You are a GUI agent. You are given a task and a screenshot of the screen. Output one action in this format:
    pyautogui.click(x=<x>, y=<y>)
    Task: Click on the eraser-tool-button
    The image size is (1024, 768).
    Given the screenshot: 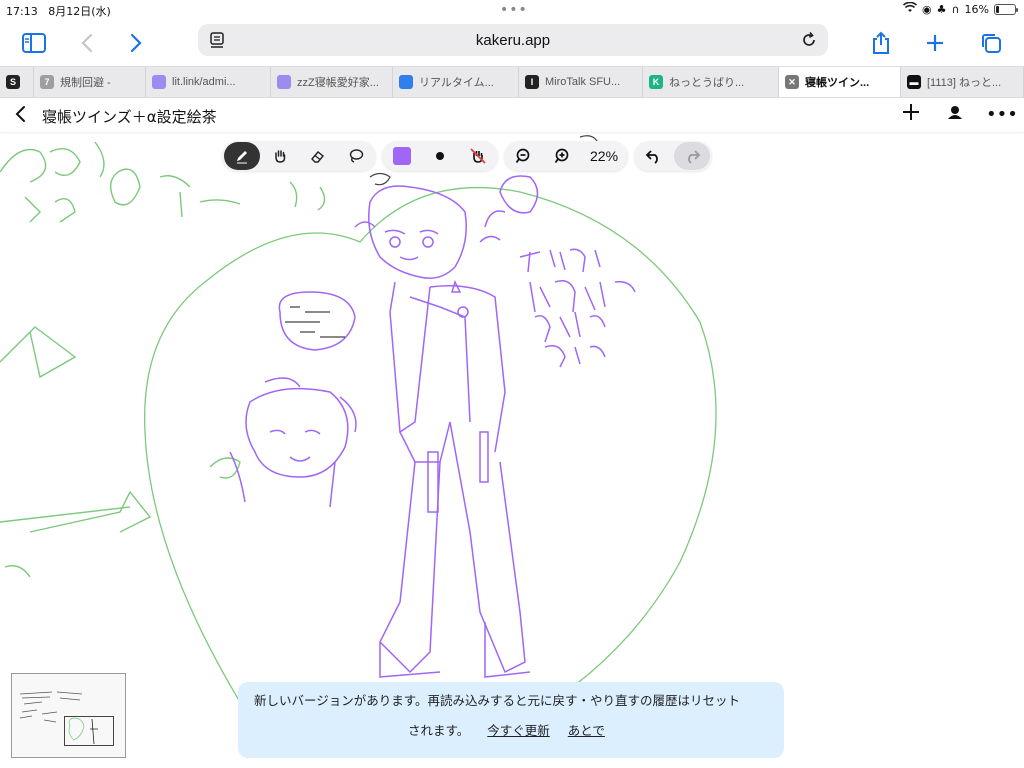 What is the action you would take?
    pyautogui.click(x=318, y=156)
    